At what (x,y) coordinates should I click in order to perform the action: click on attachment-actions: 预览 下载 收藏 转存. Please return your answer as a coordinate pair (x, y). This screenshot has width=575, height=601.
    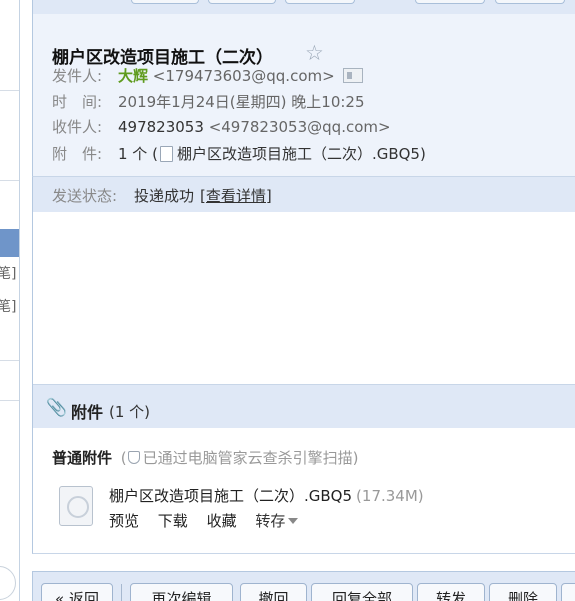
    Looking at the image, I should click on (204, 520).